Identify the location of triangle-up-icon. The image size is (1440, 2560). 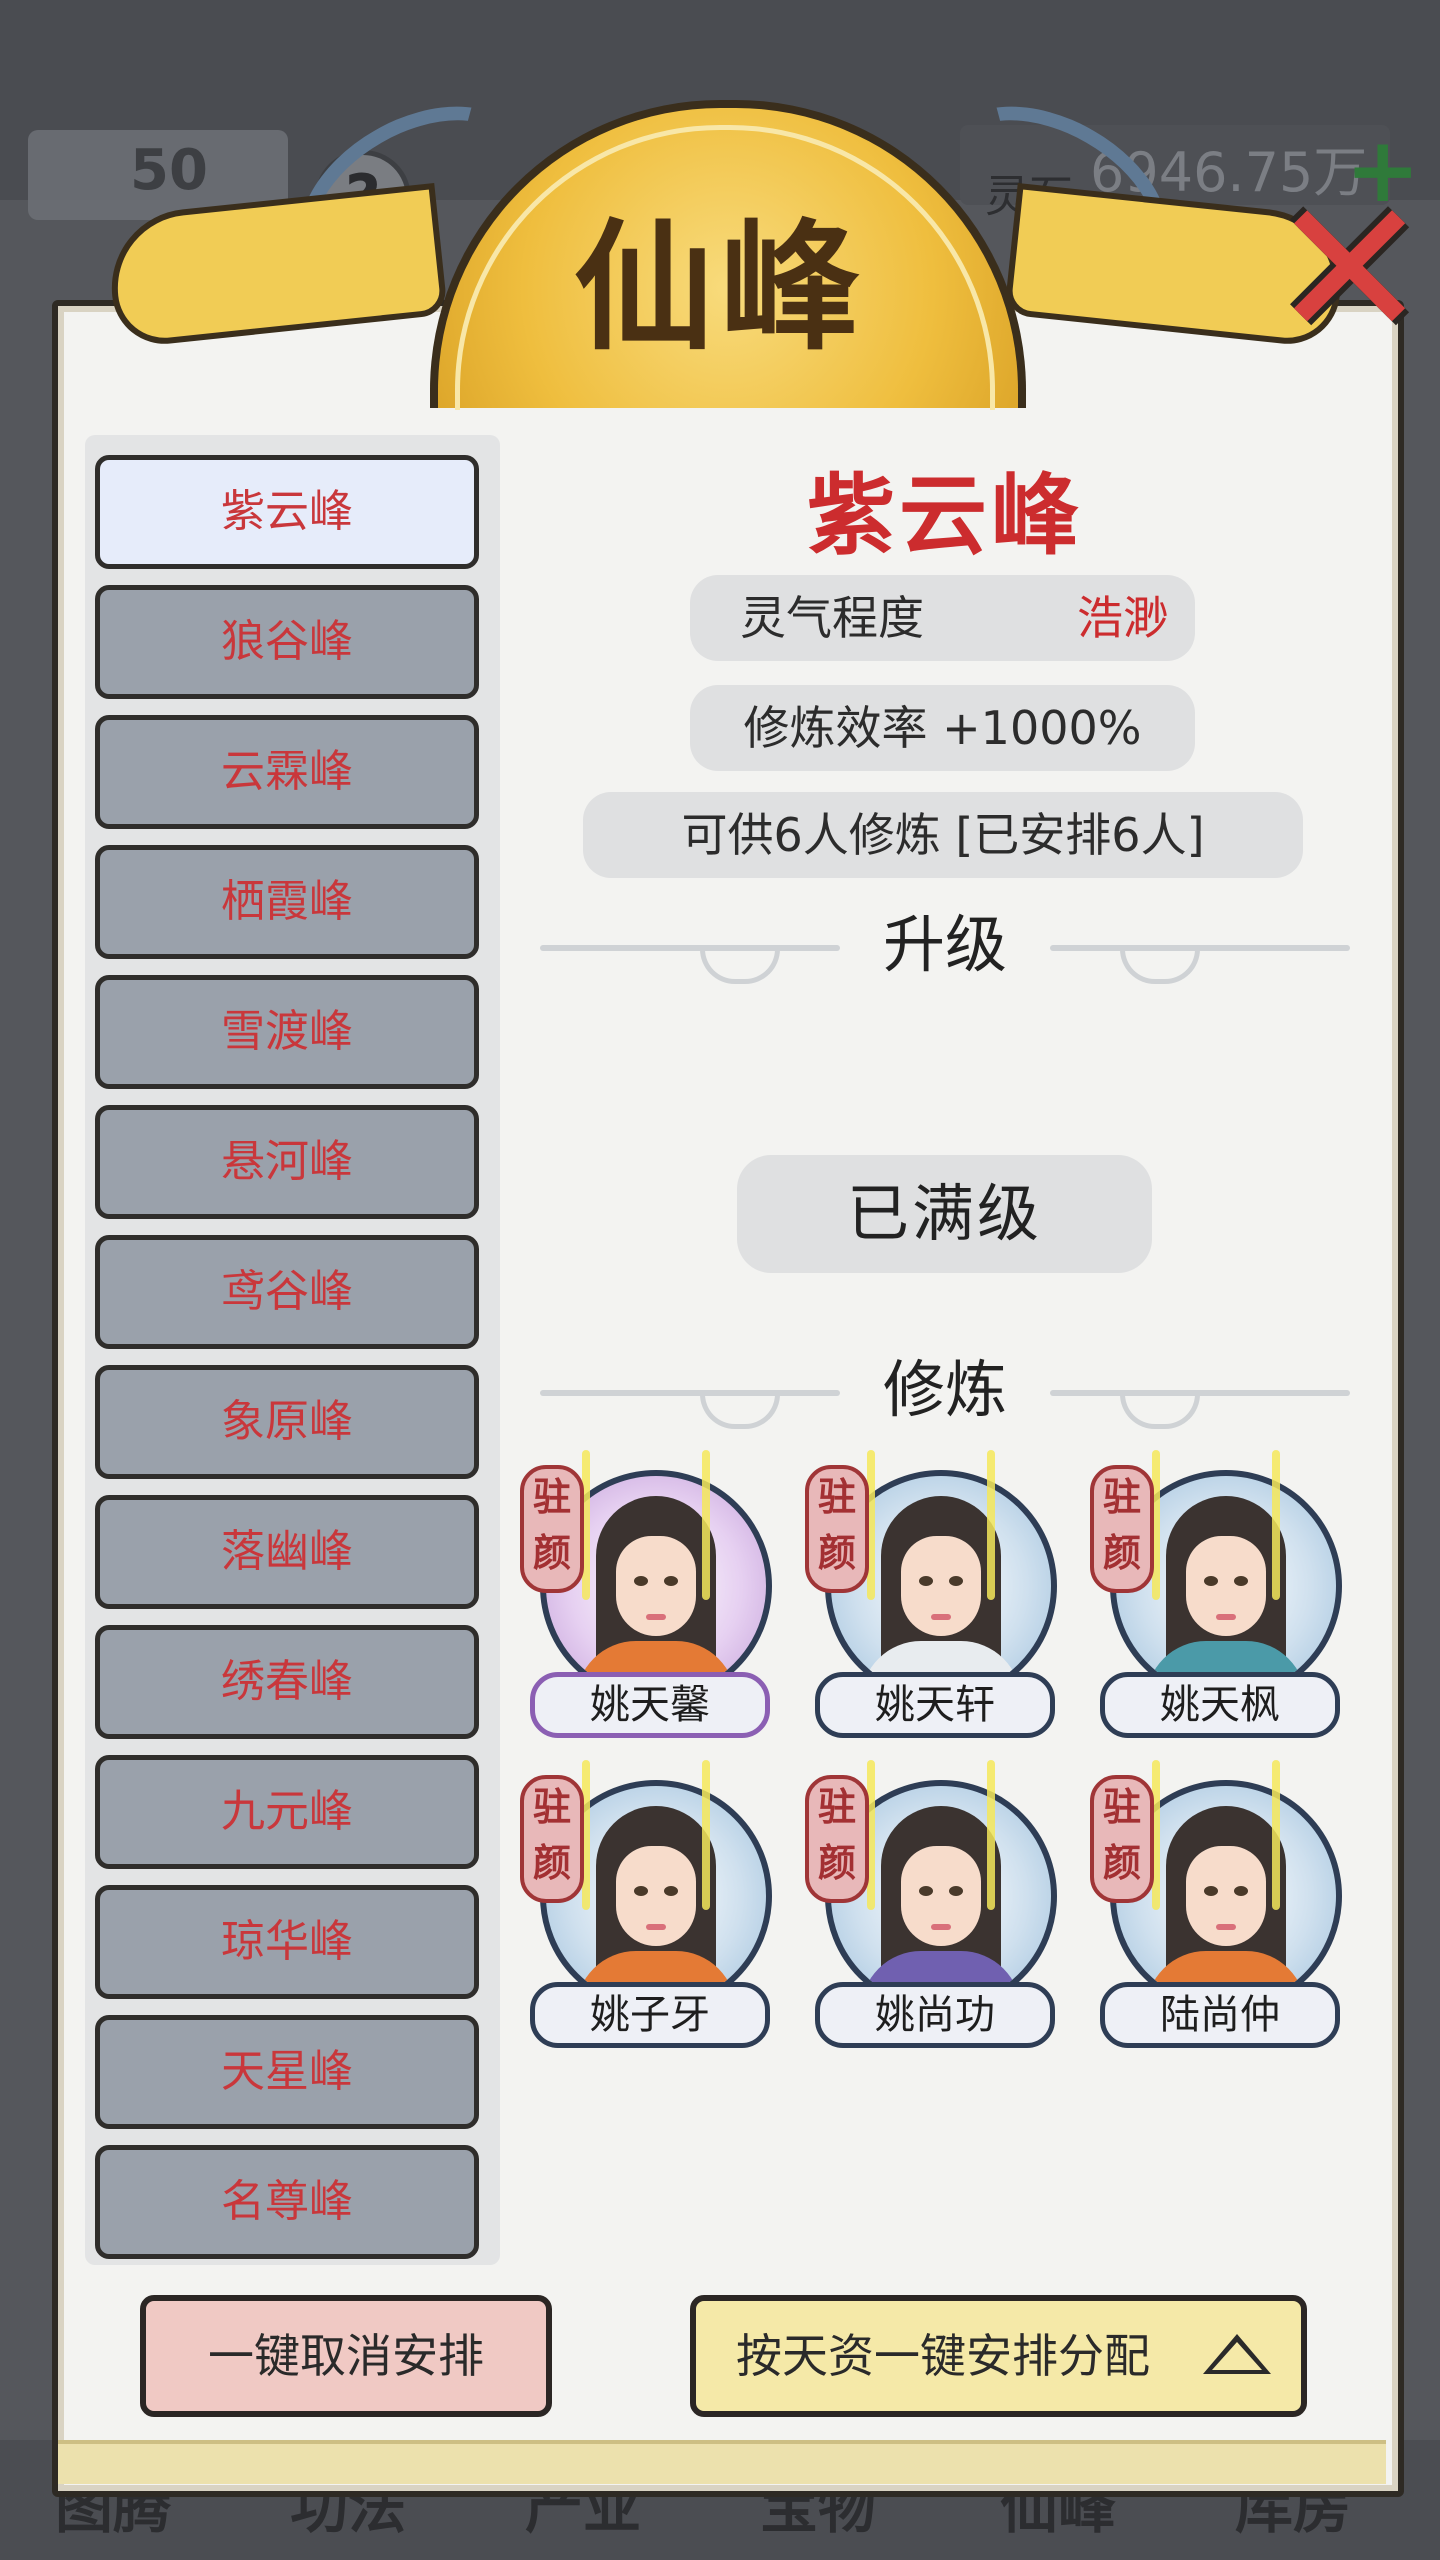
(1237, 2354).